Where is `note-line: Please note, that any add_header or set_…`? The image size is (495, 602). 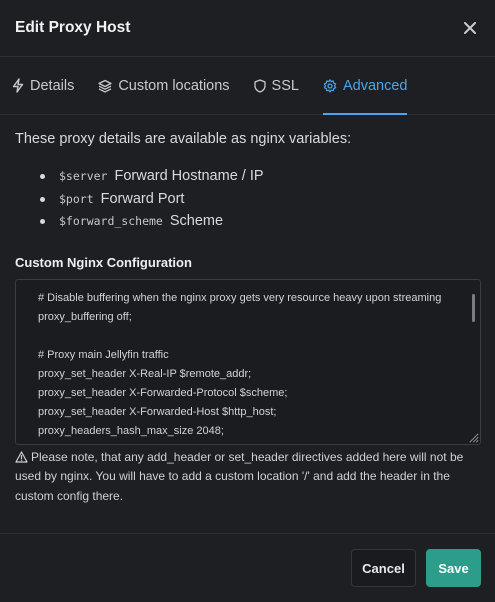
note-line: Please note, that any add_header or set_… is located at coordinates (247, 456).